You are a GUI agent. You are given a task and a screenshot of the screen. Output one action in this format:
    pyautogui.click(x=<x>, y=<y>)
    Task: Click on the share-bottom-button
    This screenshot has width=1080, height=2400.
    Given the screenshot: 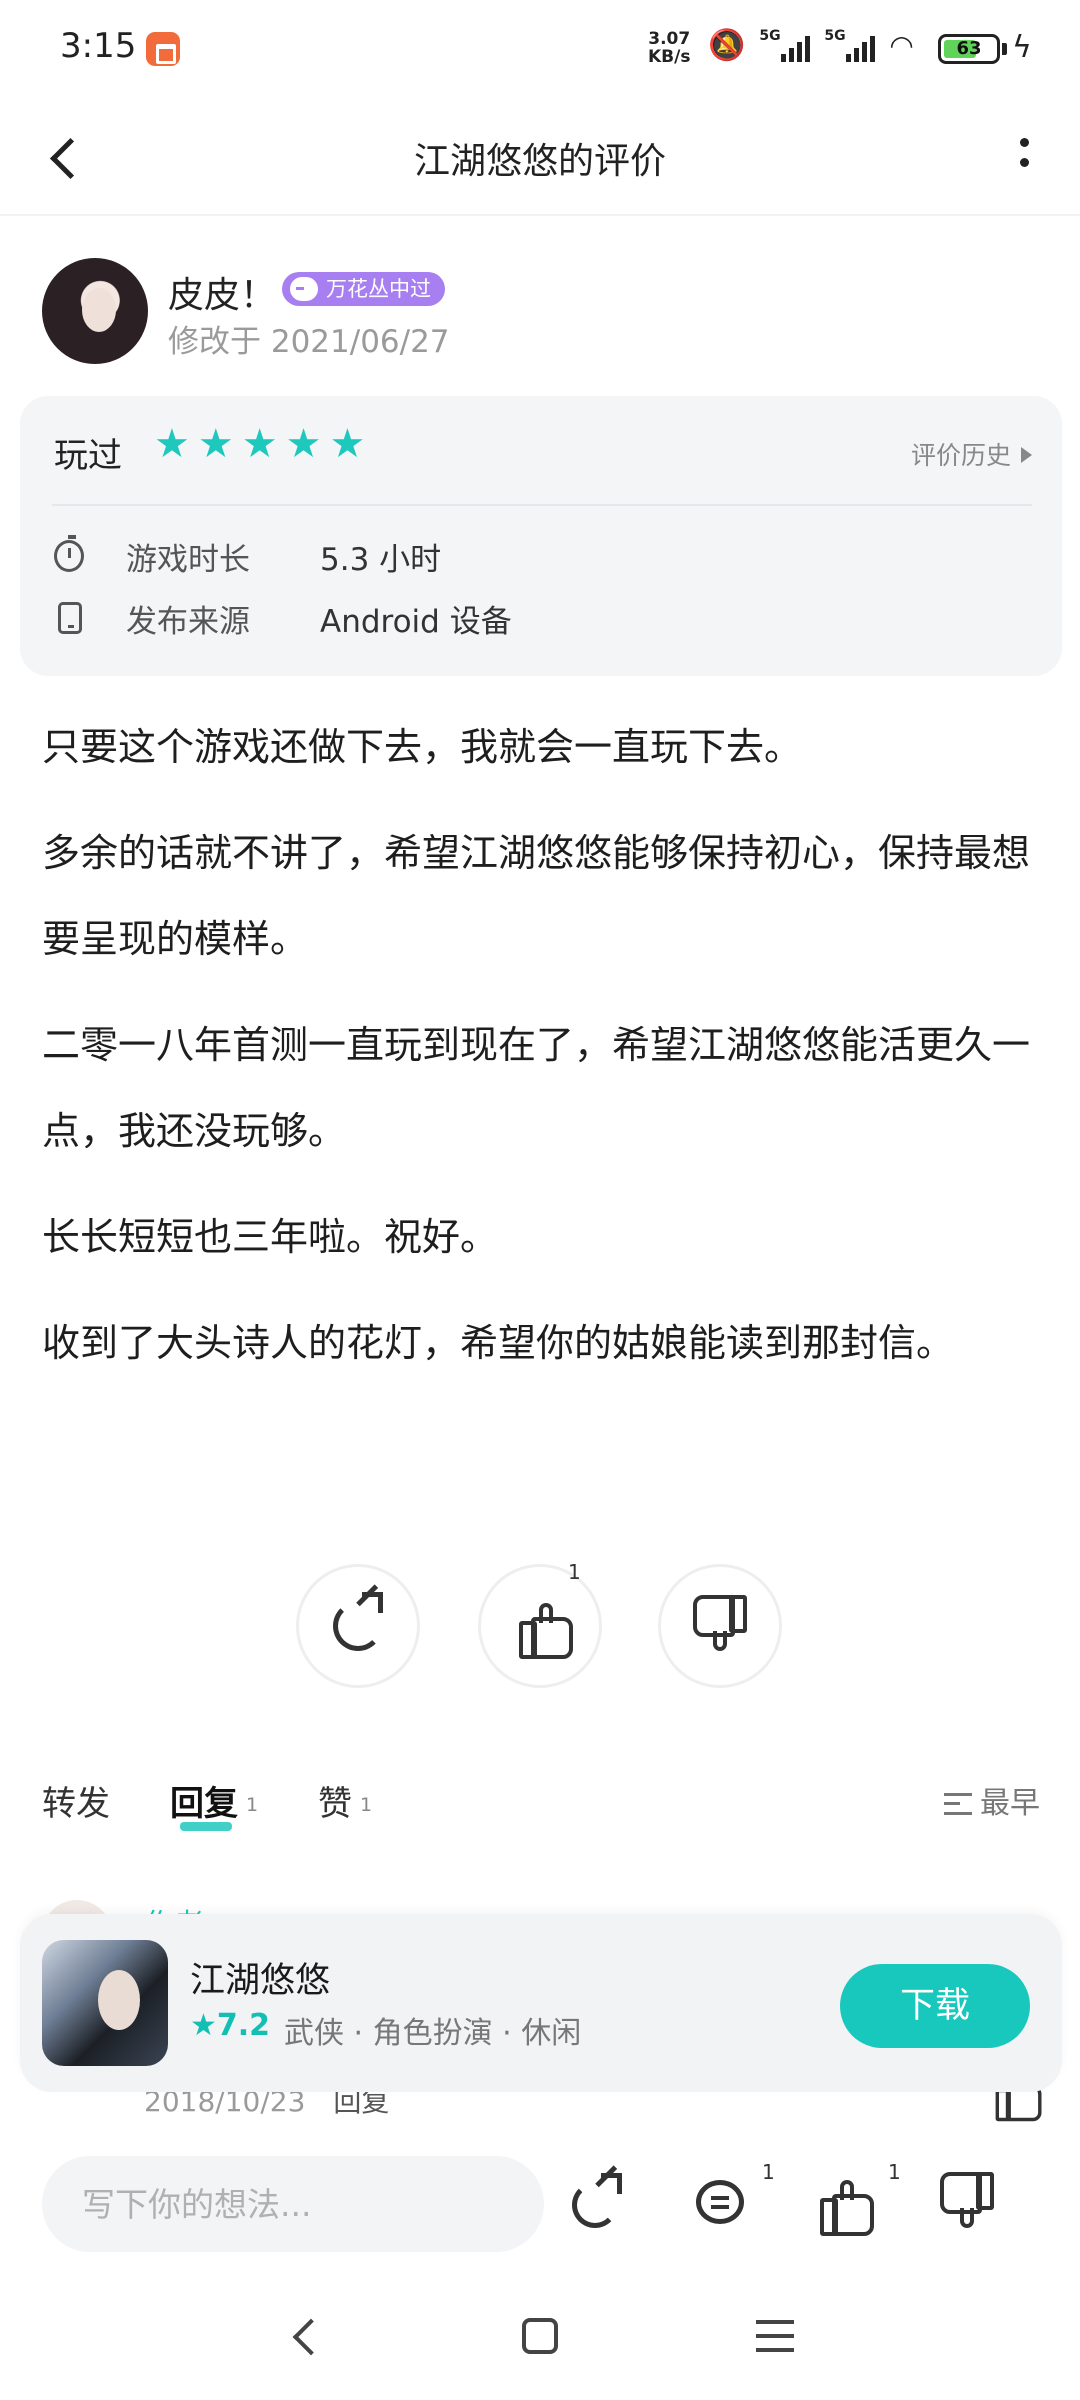 What is the action you would take?
    pyautogui.click(x=596, y=2204)
    